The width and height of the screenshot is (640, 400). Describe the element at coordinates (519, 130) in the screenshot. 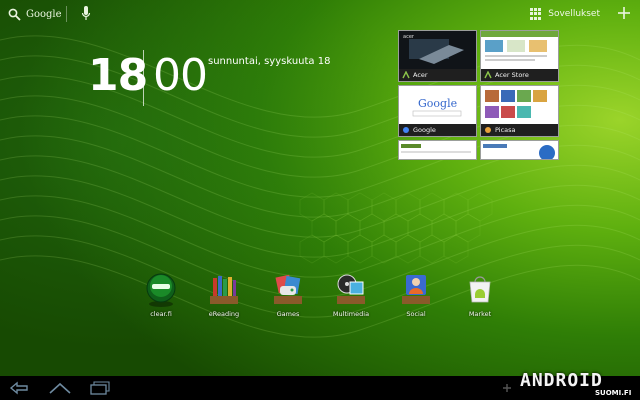

I see `recent-app-label: Picasa` at that location.